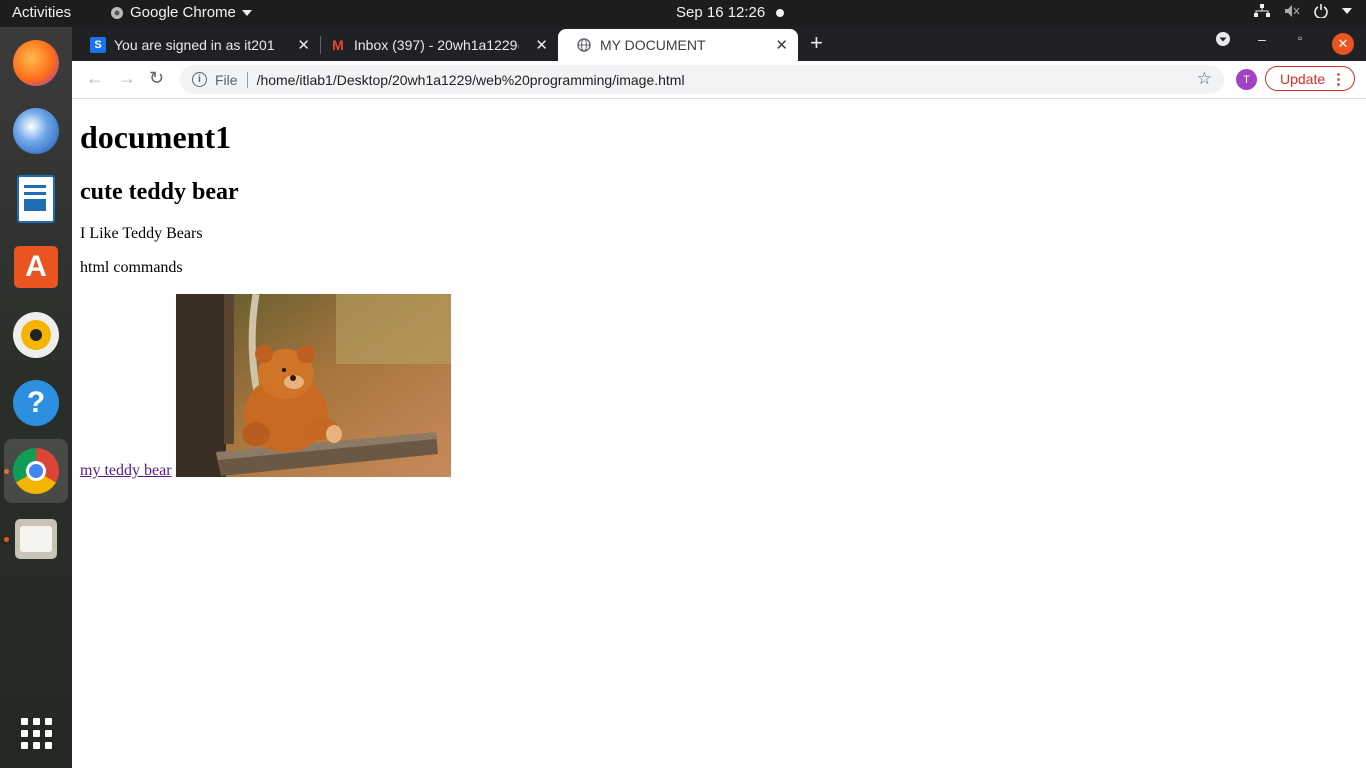 This screenshot has height=768, width=1366. I want to click on rhythmbox-icon, so click(36, 335).